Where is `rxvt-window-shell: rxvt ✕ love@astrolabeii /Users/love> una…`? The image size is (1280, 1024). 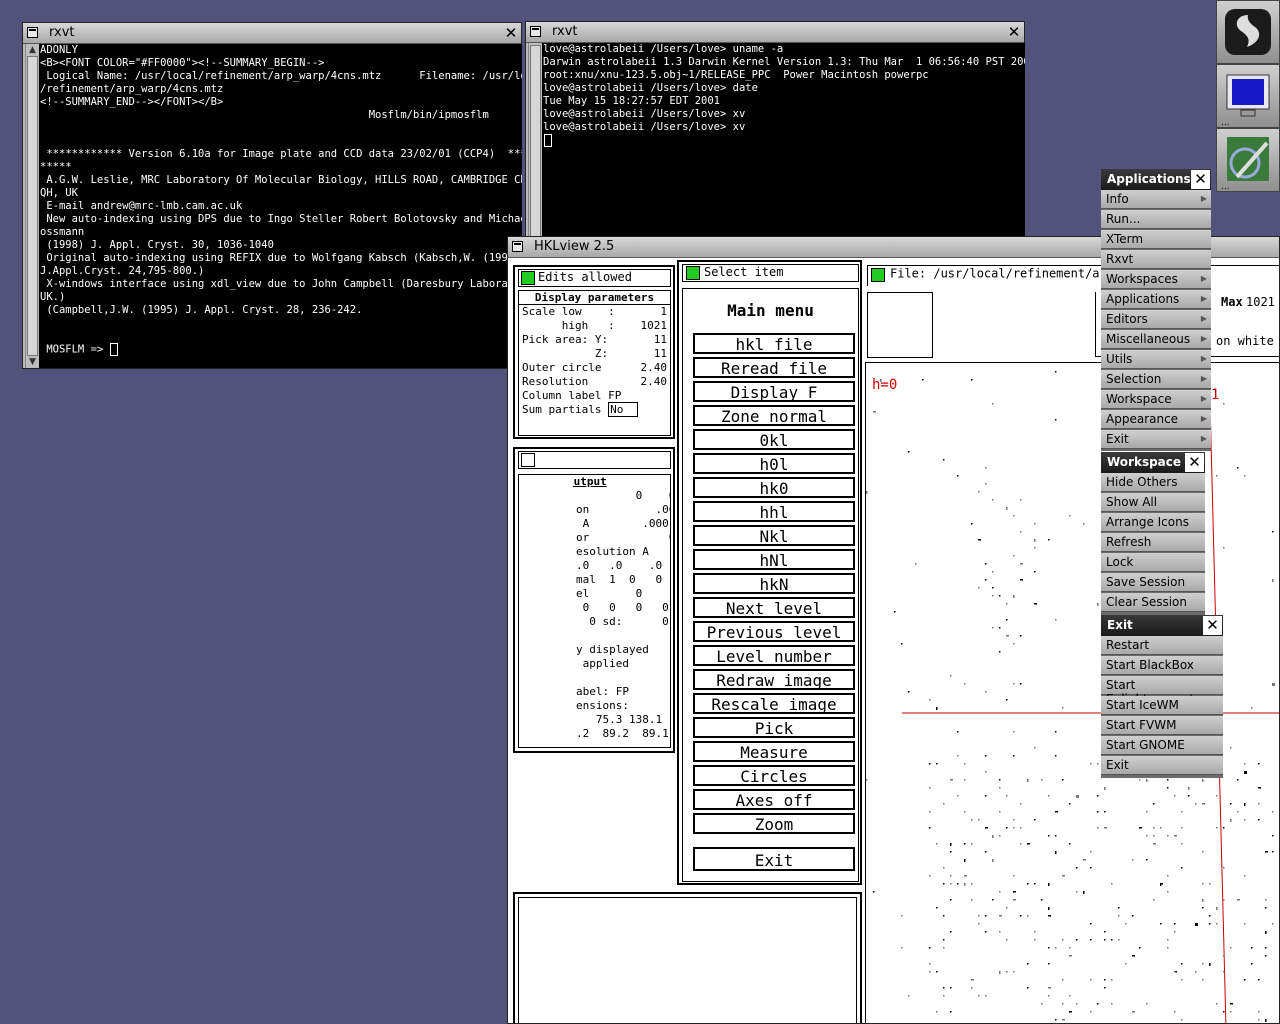 rxvt-window-shell: rxvt ✕ love@astrolabeii /Users/love> una… is located at coordinates (775, 129).